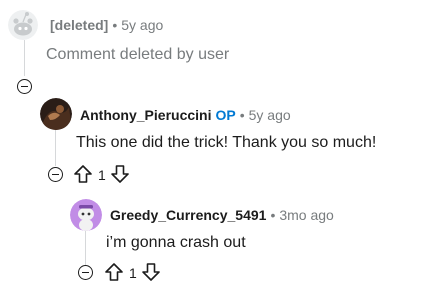 This screenshot has width=425, height=287. What do you see at coordinates (138, 54) in the screenshot?
I see `comment-body: Comment deleted by user` at bounding box center [138, 54].